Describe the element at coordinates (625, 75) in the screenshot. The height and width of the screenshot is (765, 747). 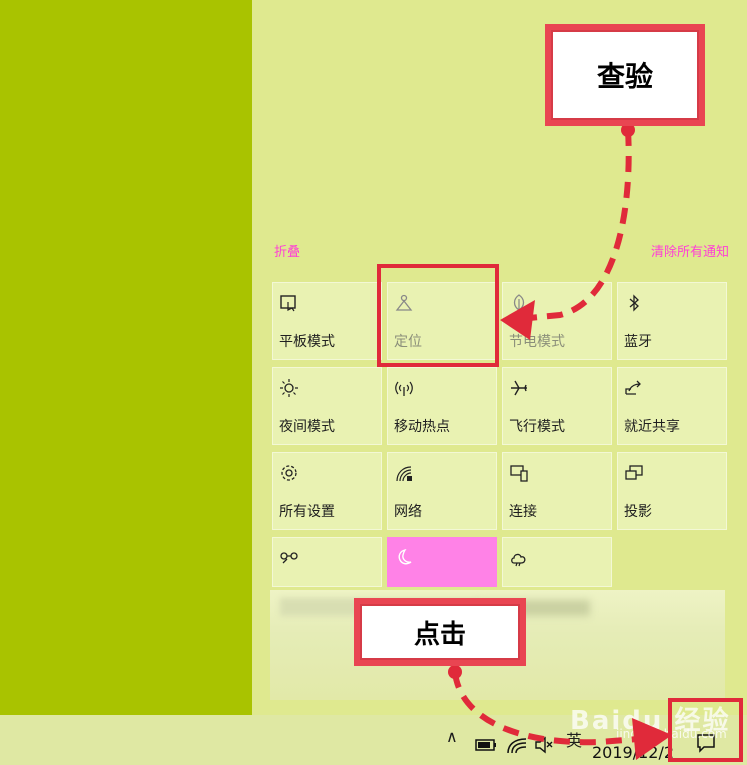
I see `annotation-callout-check: 查验` at that location.